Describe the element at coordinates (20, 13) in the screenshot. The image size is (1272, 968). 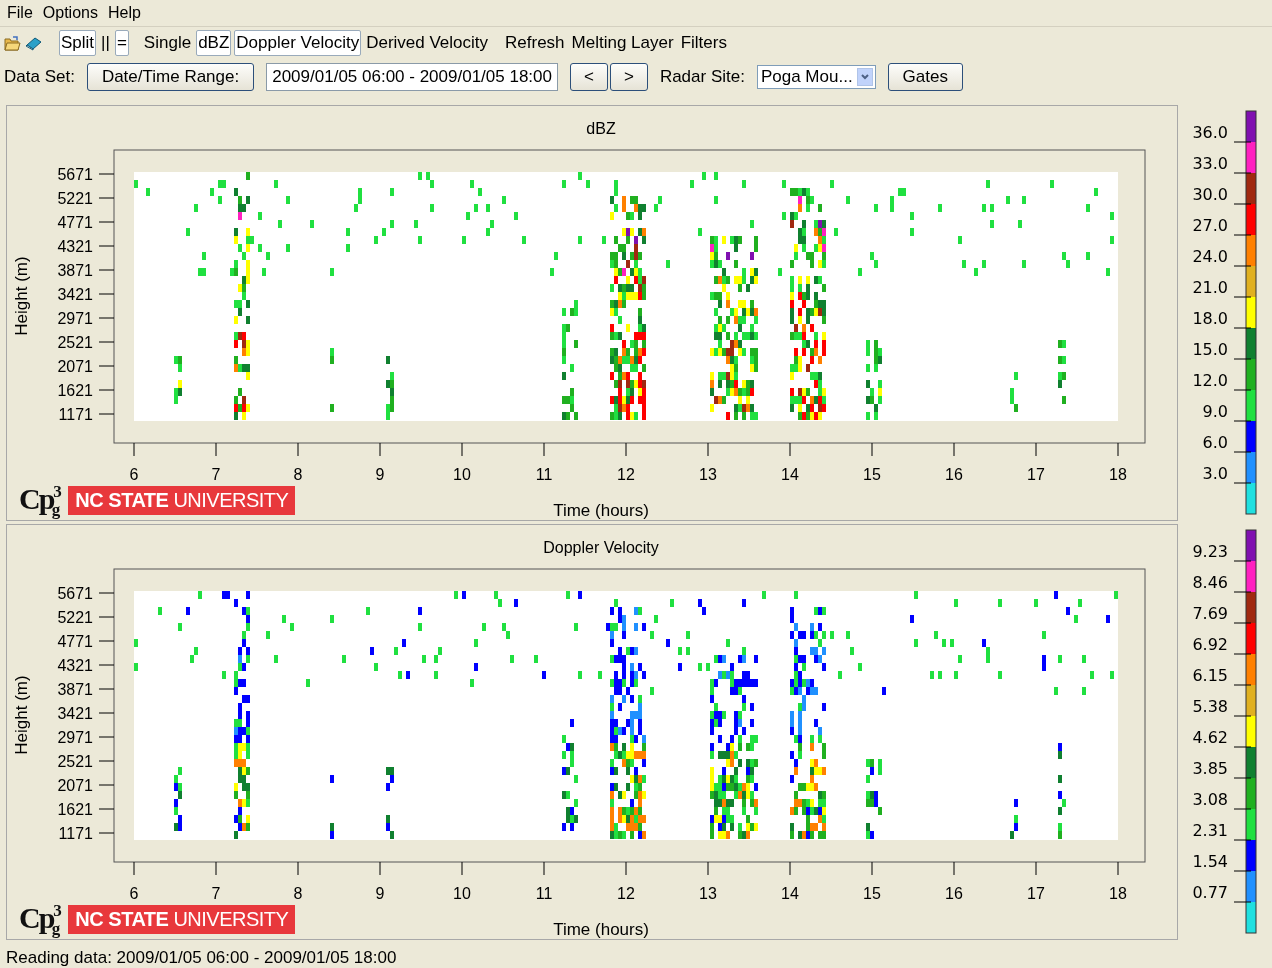
I see `menu-item: File` at that location.